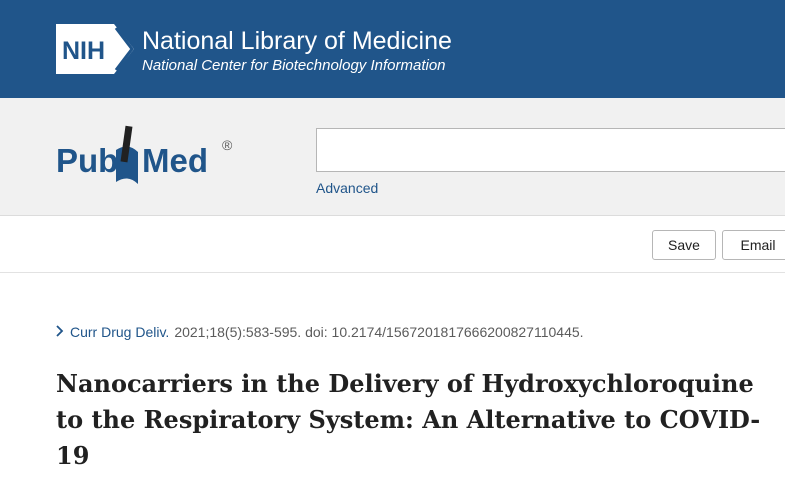  Describe the element at coordinates (753, 245) in the screenshot. I see `email-button: Email` at that location.